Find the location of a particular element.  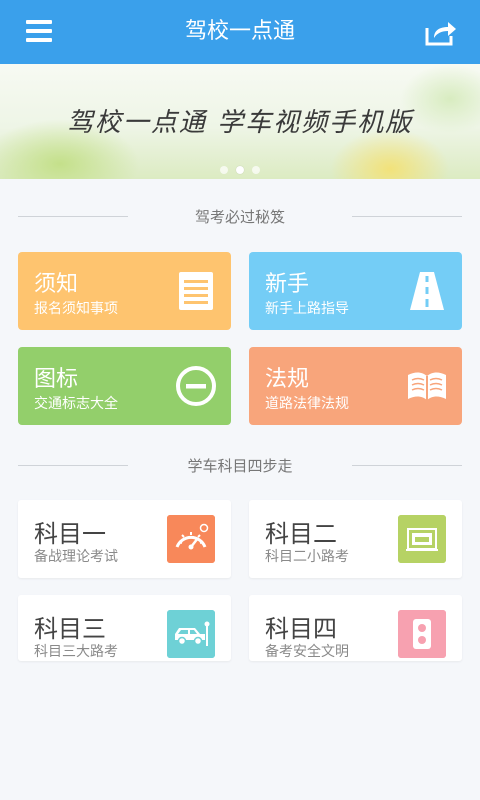

section-title-subjects: 学车科目四步走 is located at coordinates (240, 465).